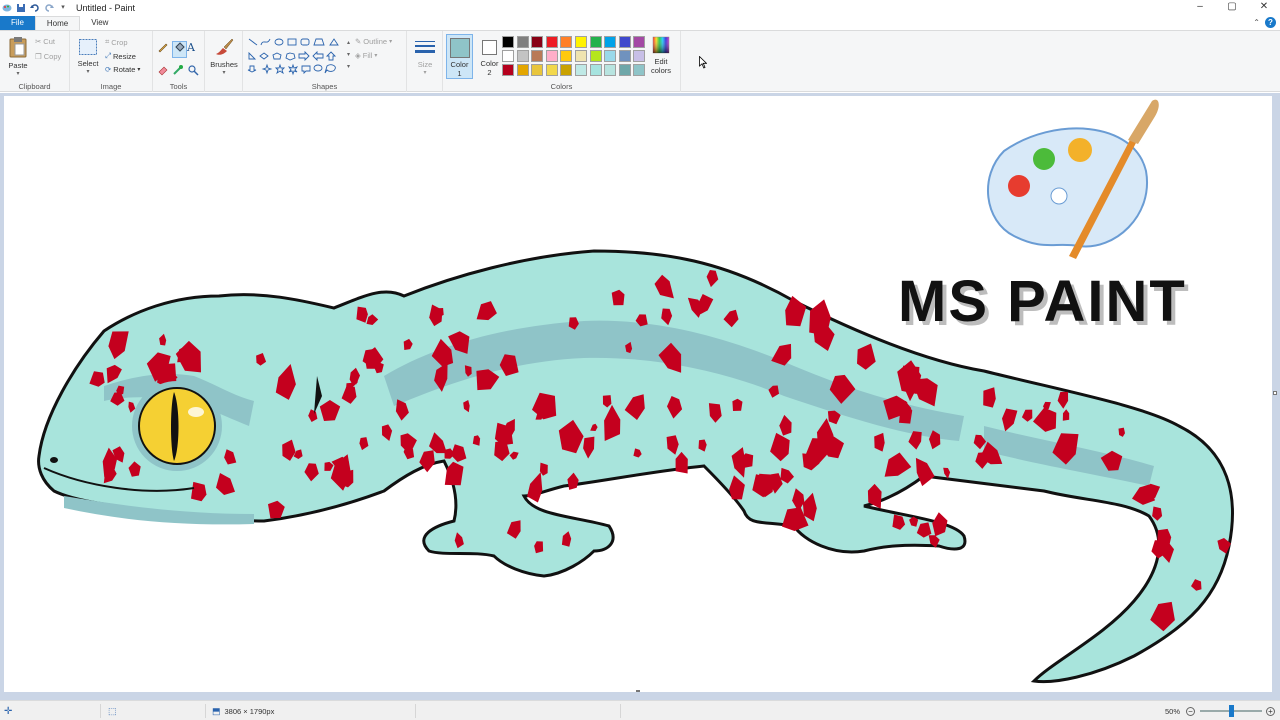  I want to click on clipboard-group: Paste ▾ ✂ Cut ❐ Copy Clipboard, so click(35, 61).